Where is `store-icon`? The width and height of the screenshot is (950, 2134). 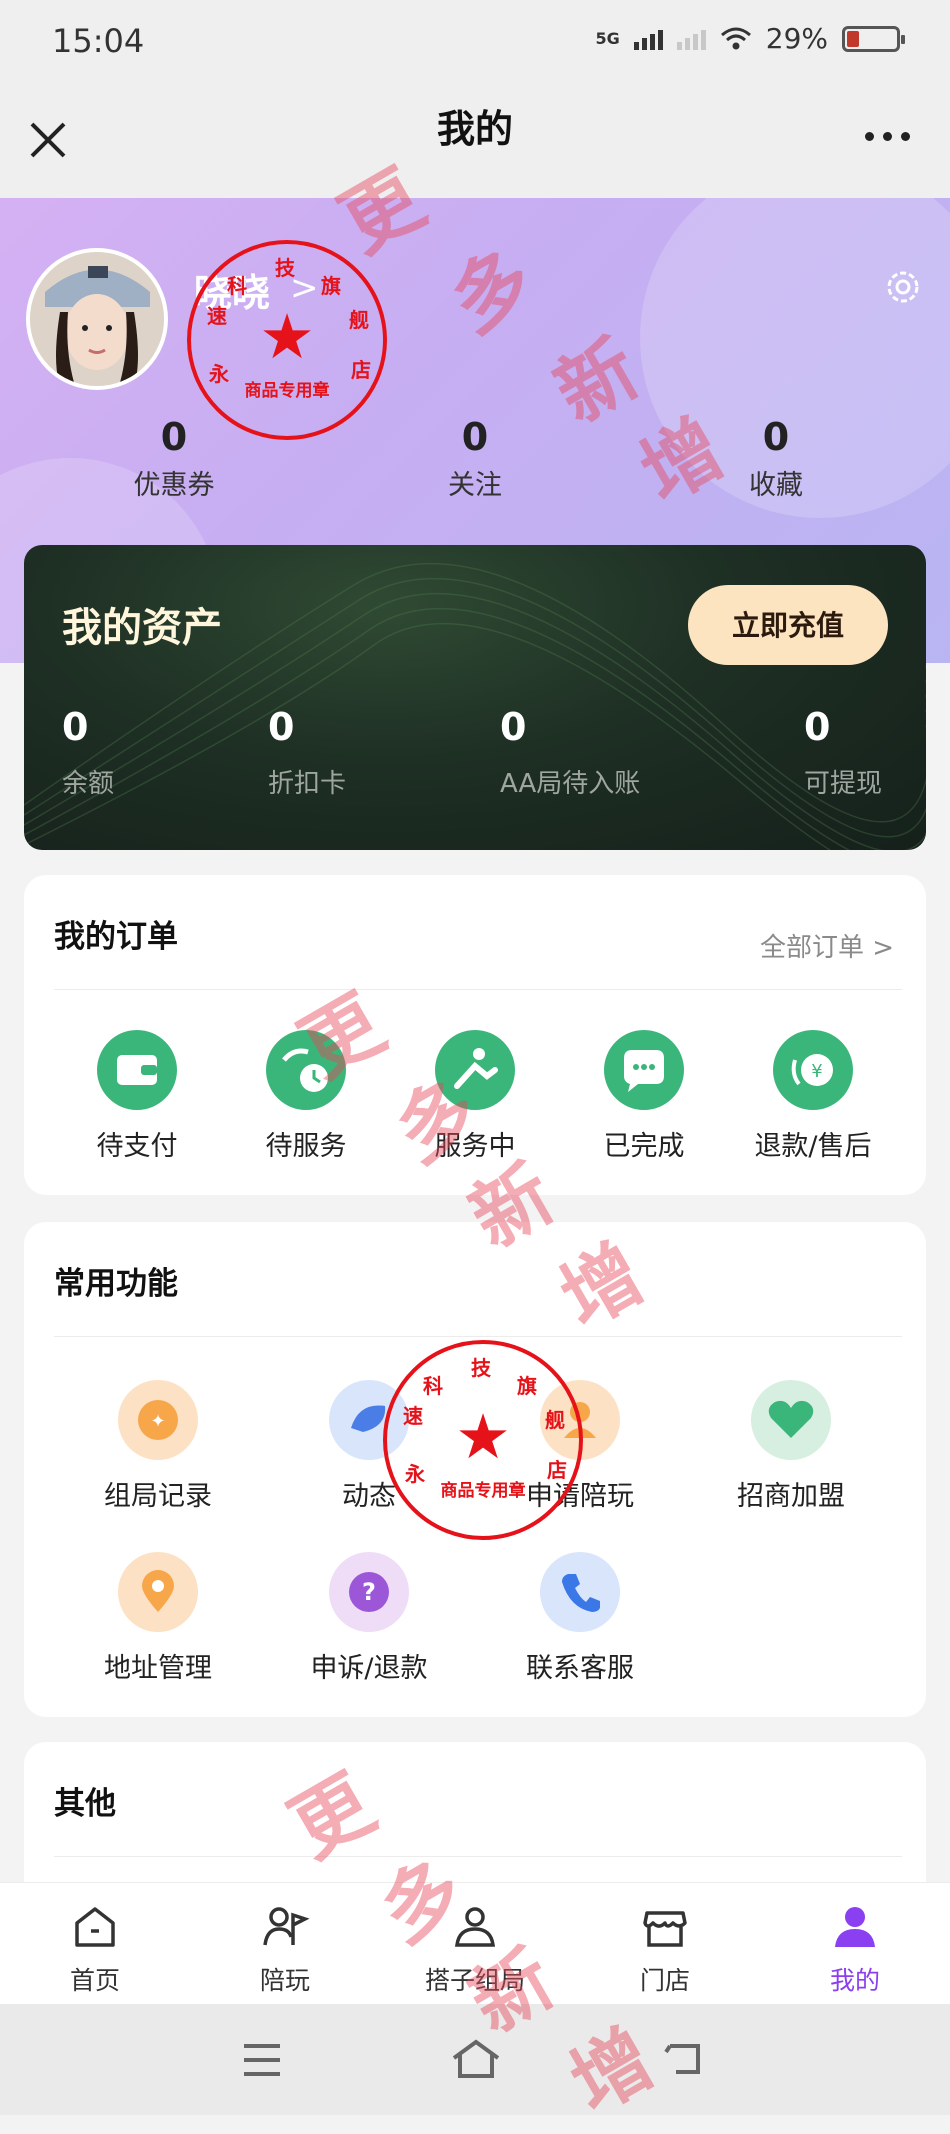
store-icon is located at coordinates (665, 1929).